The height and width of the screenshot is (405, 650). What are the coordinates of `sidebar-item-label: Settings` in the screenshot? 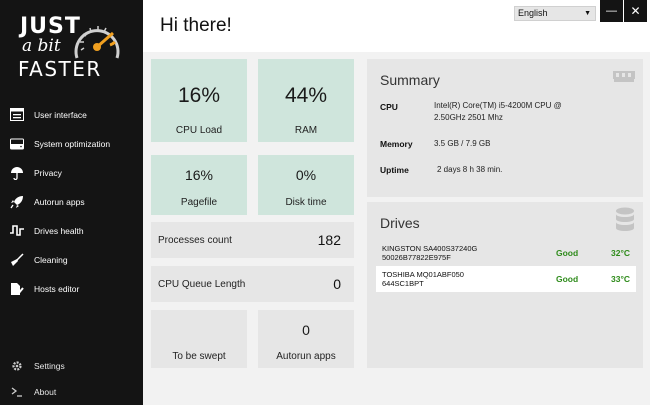 It's located at (49, 366).